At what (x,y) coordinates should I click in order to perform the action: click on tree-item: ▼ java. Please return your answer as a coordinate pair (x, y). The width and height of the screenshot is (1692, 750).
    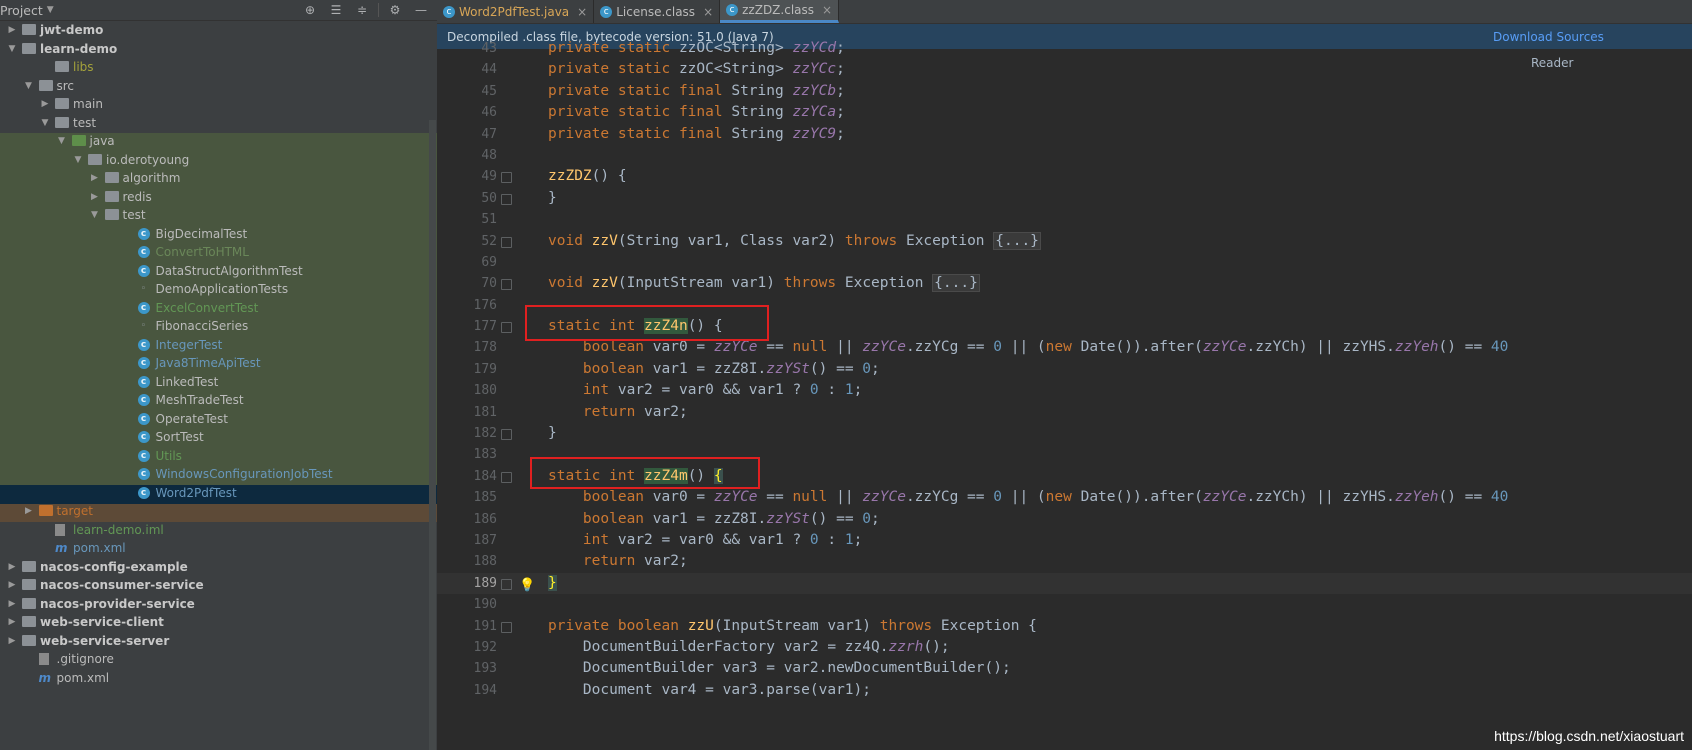
    Looking at the image, I should click on (218, 141).